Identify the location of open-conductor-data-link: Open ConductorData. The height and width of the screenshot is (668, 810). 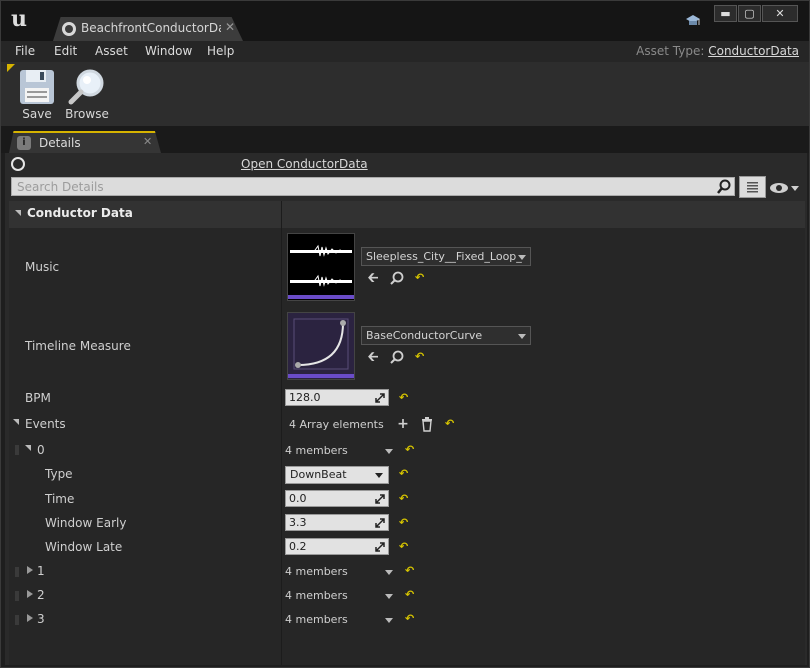
(304, 164).